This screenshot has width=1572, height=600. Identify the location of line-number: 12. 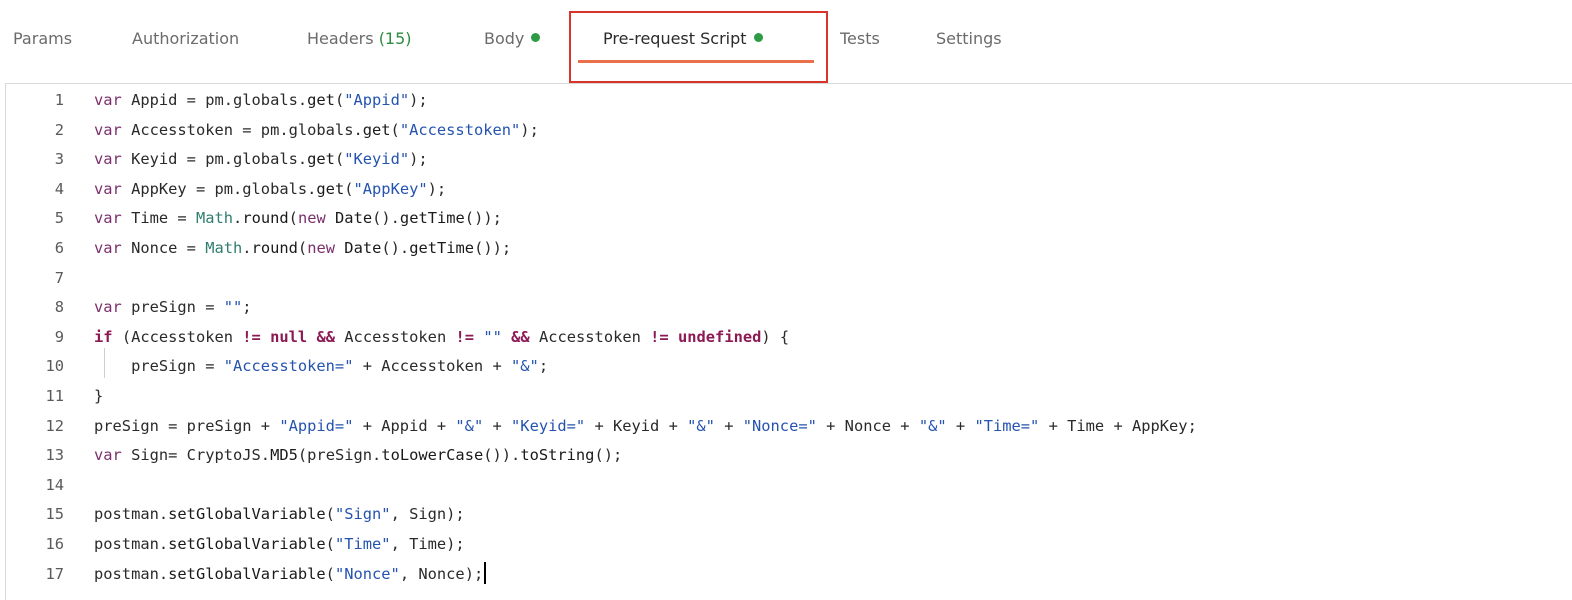
(54, 425).